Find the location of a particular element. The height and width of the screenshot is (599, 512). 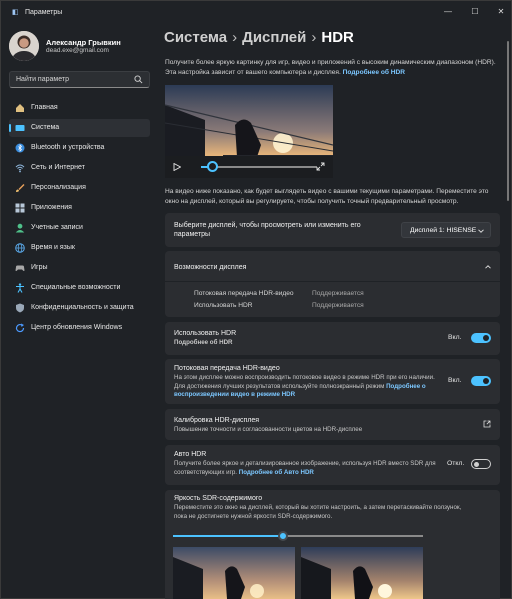

capabilities-title: Возможности дисплея is located at coordinates (210, 267).